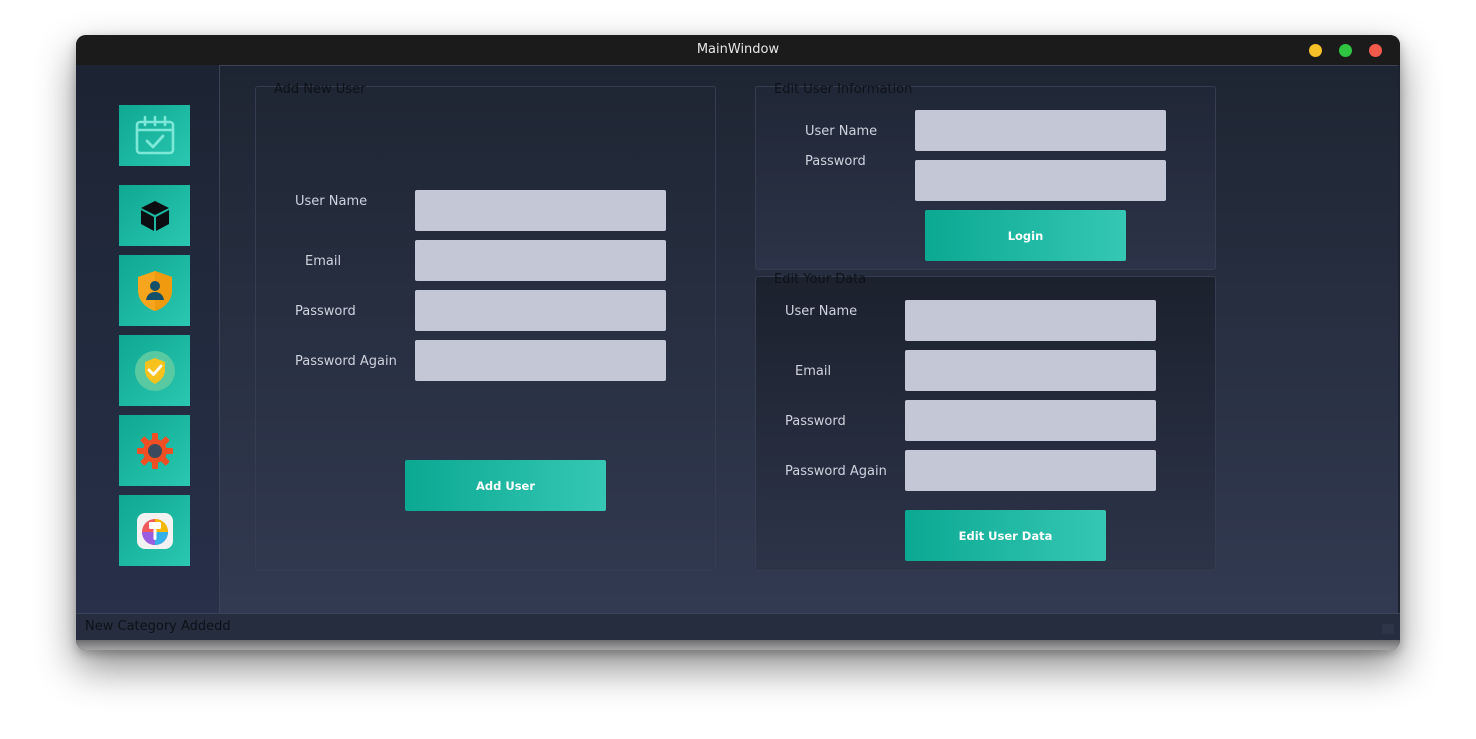 Image resolution: width=1476 pixels, height=739 pixels. Describe the element at coordinates (540, 310) in the screenshot. I see `add-user-password-input` at that location.